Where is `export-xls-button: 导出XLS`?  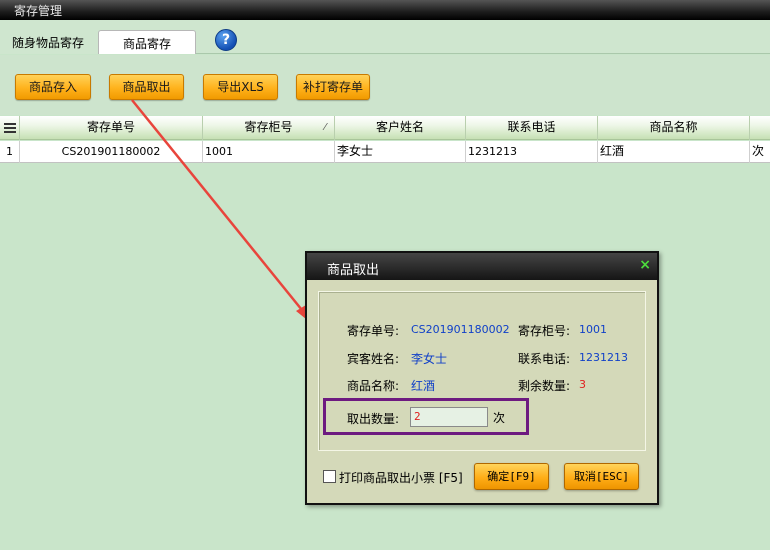 export-xls-button: 导出XLS is located at coordinates (240, 87).